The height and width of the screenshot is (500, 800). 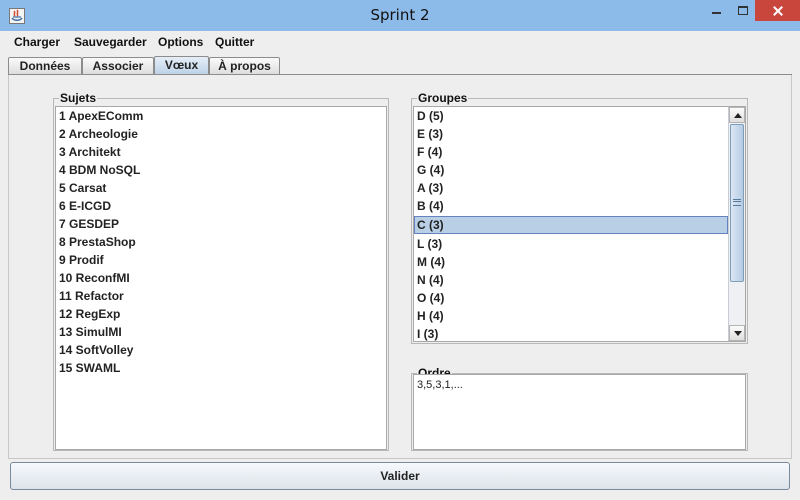 I want to click on groupe-list-item: M (4), so click(x=571, y=262).